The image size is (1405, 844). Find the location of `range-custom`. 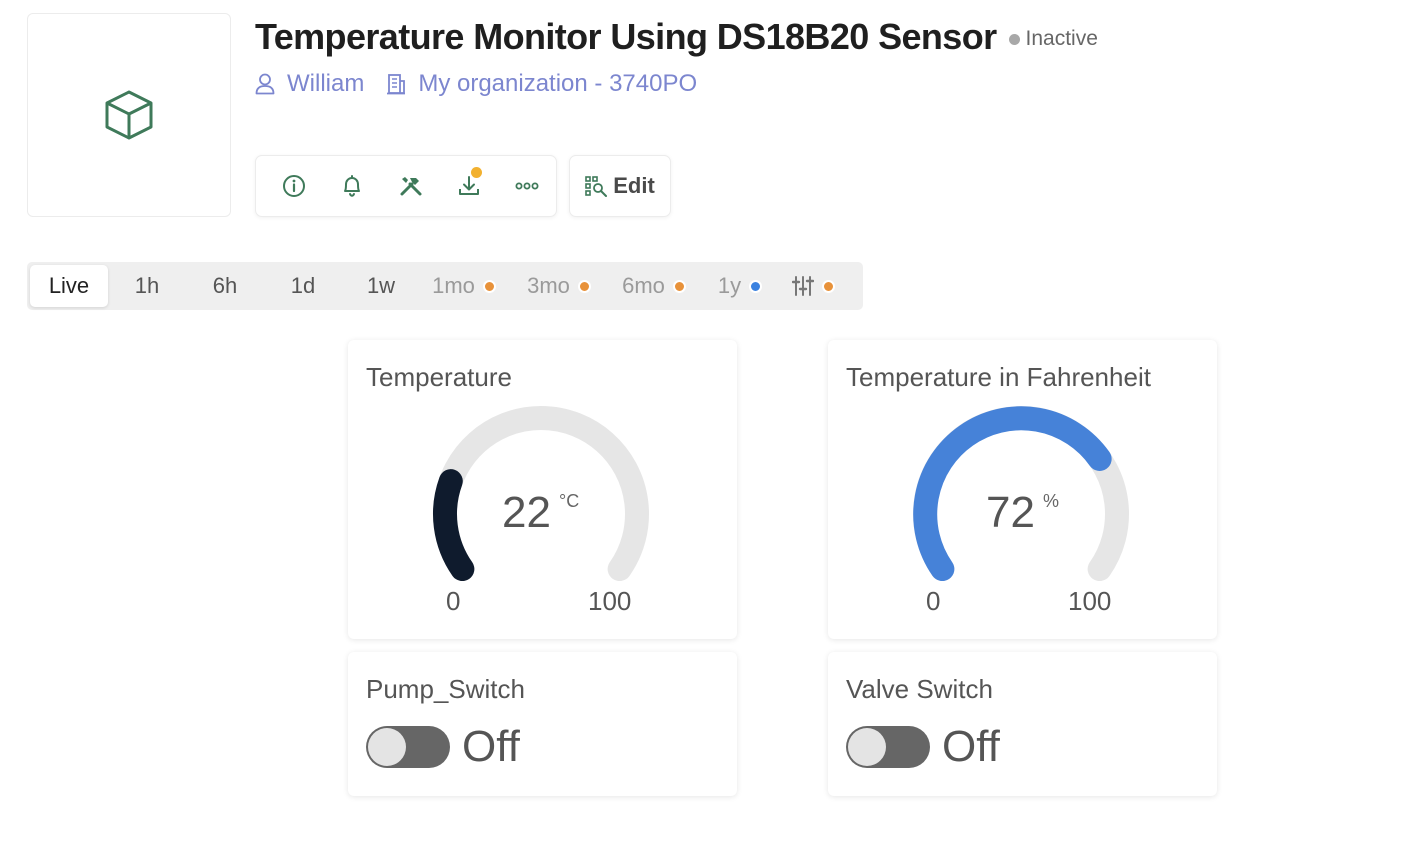

range-custom is located at coordinates (813, 286).